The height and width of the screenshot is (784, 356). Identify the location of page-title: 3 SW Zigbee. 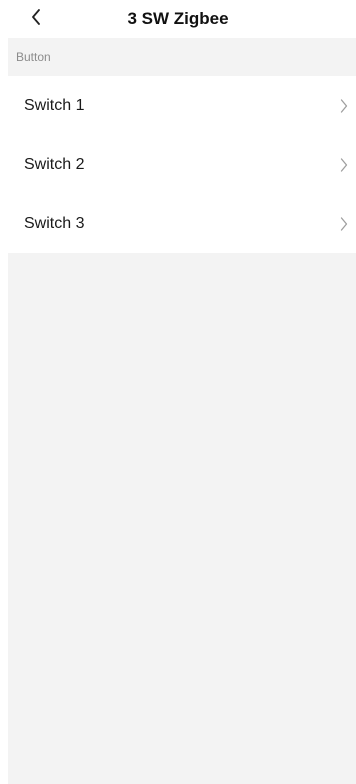
(178, 18).